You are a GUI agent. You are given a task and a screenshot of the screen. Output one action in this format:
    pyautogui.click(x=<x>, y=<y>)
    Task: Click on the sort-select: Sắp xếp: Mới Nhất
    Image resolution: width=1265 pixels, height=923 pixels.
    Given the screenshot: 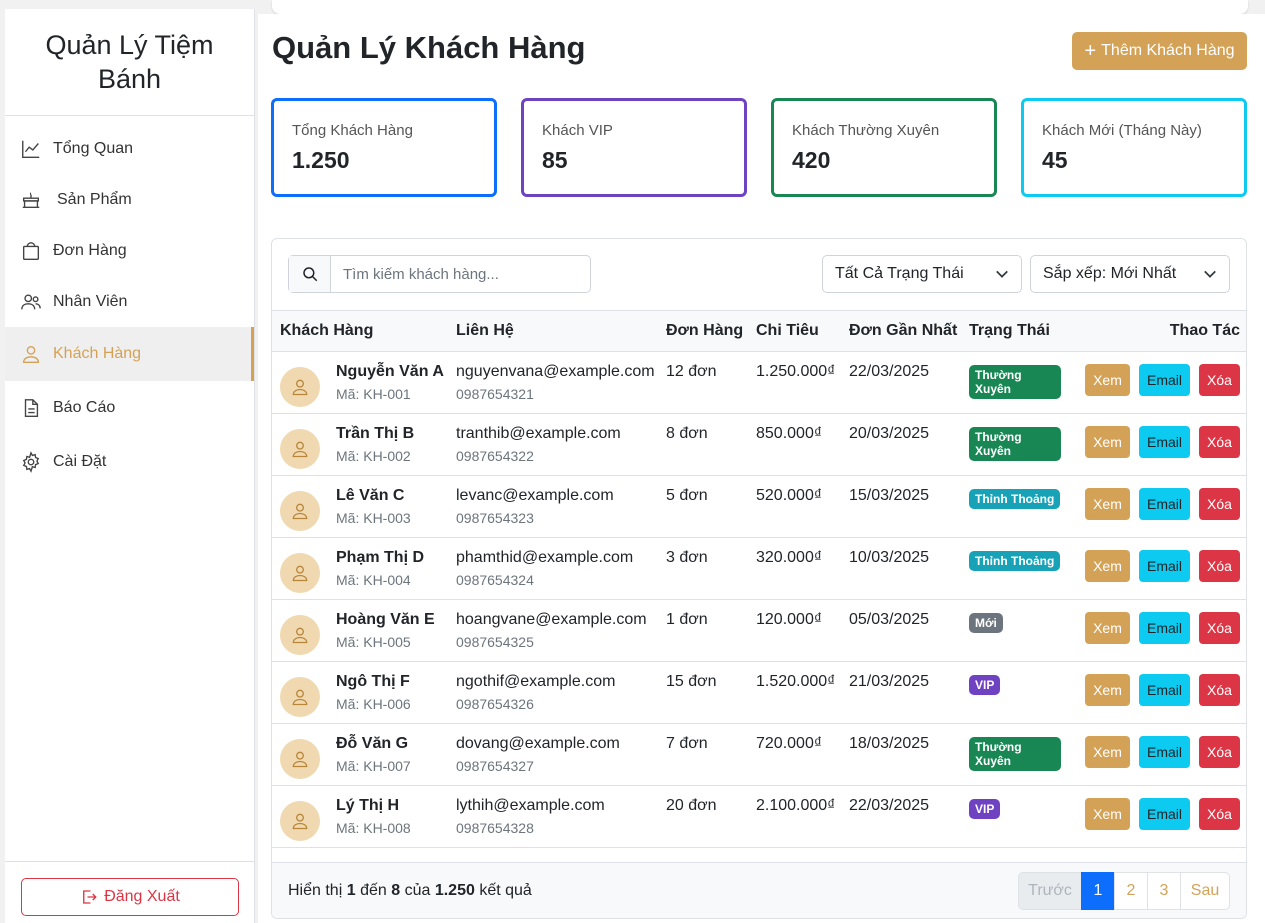 What is the action you would take?
    pyautogui.click(x=1130, y=274)
    